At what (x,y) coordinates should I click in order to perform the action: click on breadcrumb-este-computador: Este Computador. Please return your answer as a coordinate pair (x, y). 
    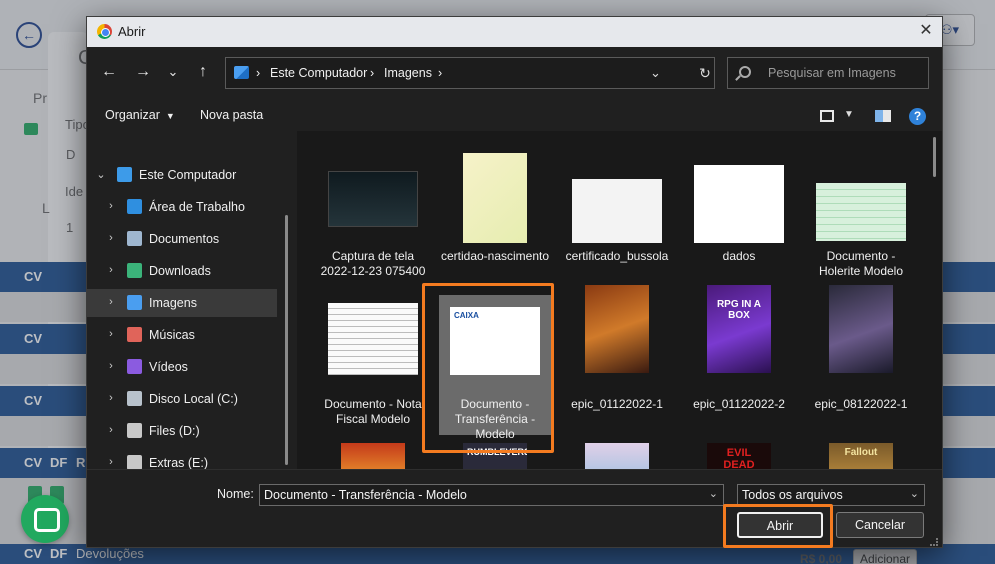
    Looking at the image, I should click on (318, 73).